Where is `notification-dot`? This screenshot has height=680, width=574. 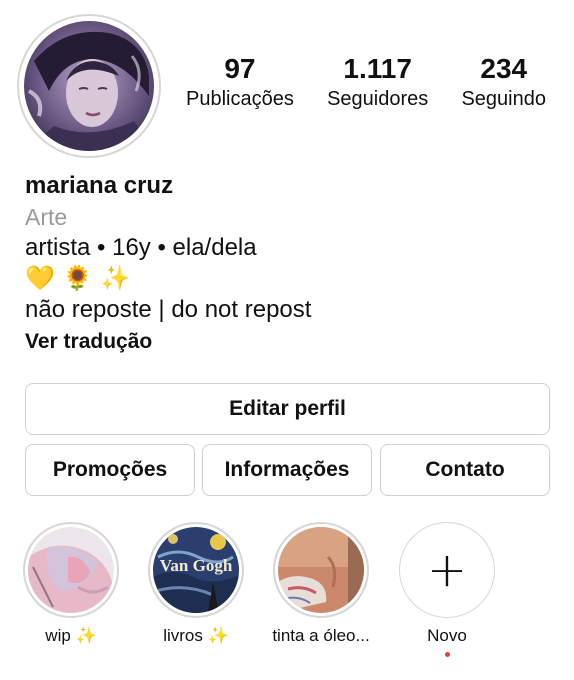
notification-dot is located at coordinates (447, 654).